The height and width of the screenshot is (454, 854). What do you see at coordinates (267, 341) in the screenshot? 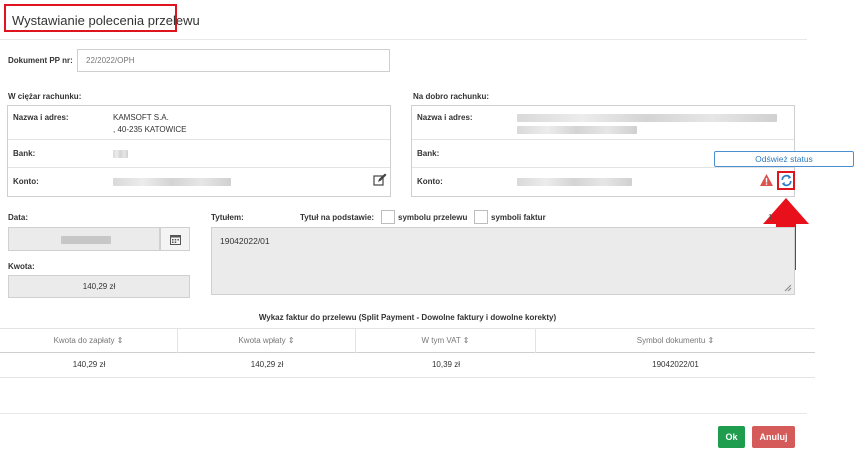
I see `column-payment-amount: Kwota wpłaty ⇕` at bounding box center [267, 341].